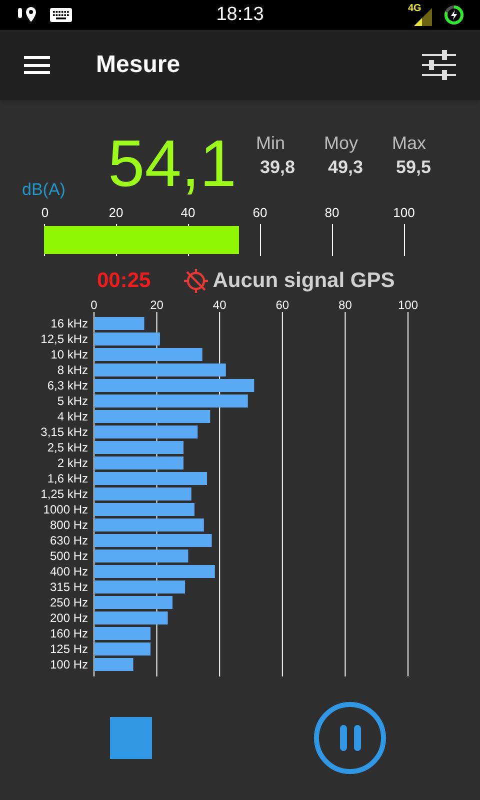 This screenshot has width=480, height=800. Describe the element at coordinates (420, 15) in the screenshot. I see `signal-indicator: 4G` at that location.